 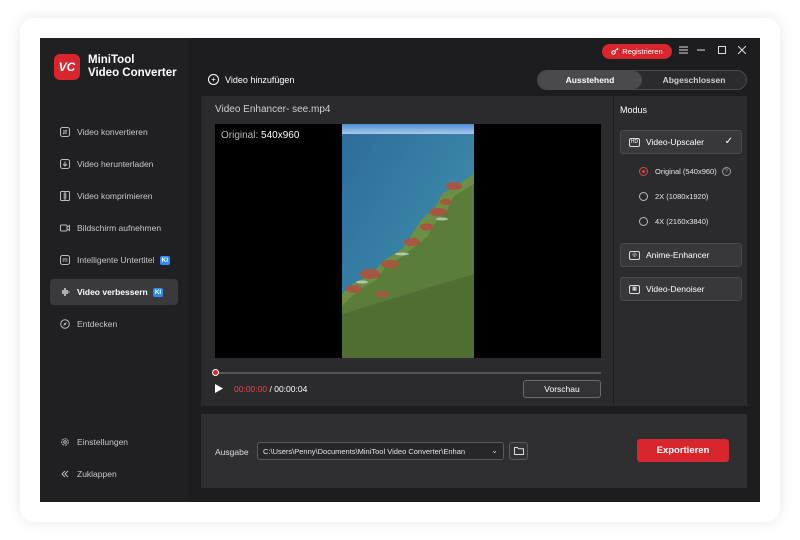 What do you see at coordinates (682, 196) in the screenshot?
I see `option-label: 2X (1080x1920)` at bounding box center [682, 196].